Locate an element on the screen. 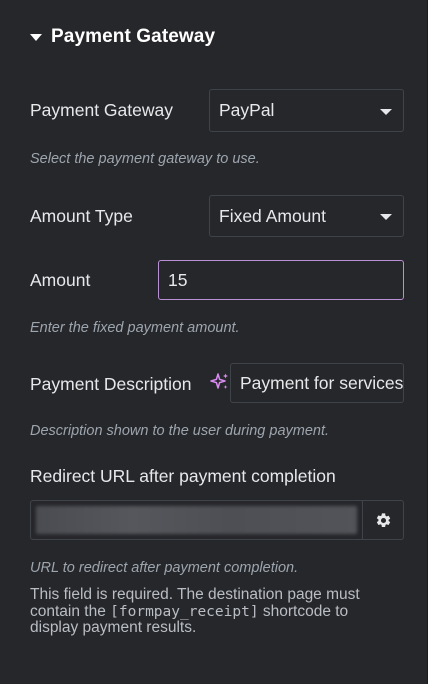 The image size is (428, 684). gear-icon is located at coordinates (383, 519).